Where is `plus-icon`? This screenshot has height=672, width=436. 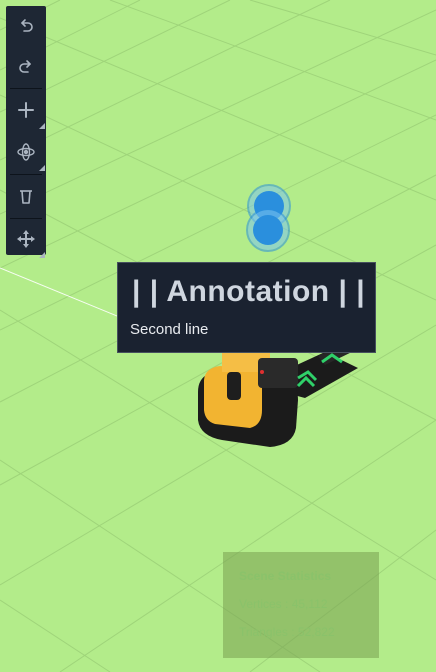 plus-icon is located at coordinates (26, 110).